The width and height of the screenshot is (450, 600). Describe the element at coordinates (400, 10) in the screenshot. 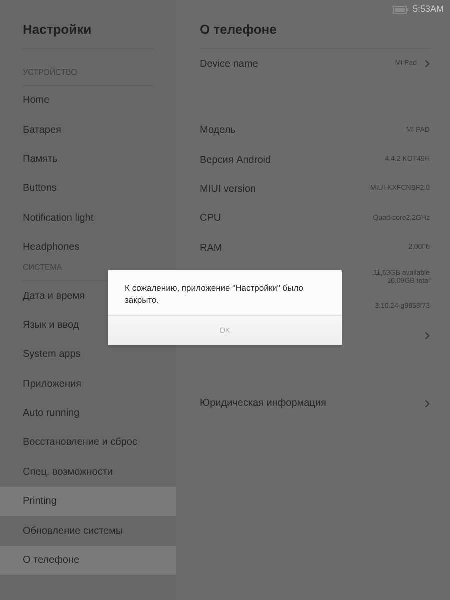

I see `battery-icon` at that location.